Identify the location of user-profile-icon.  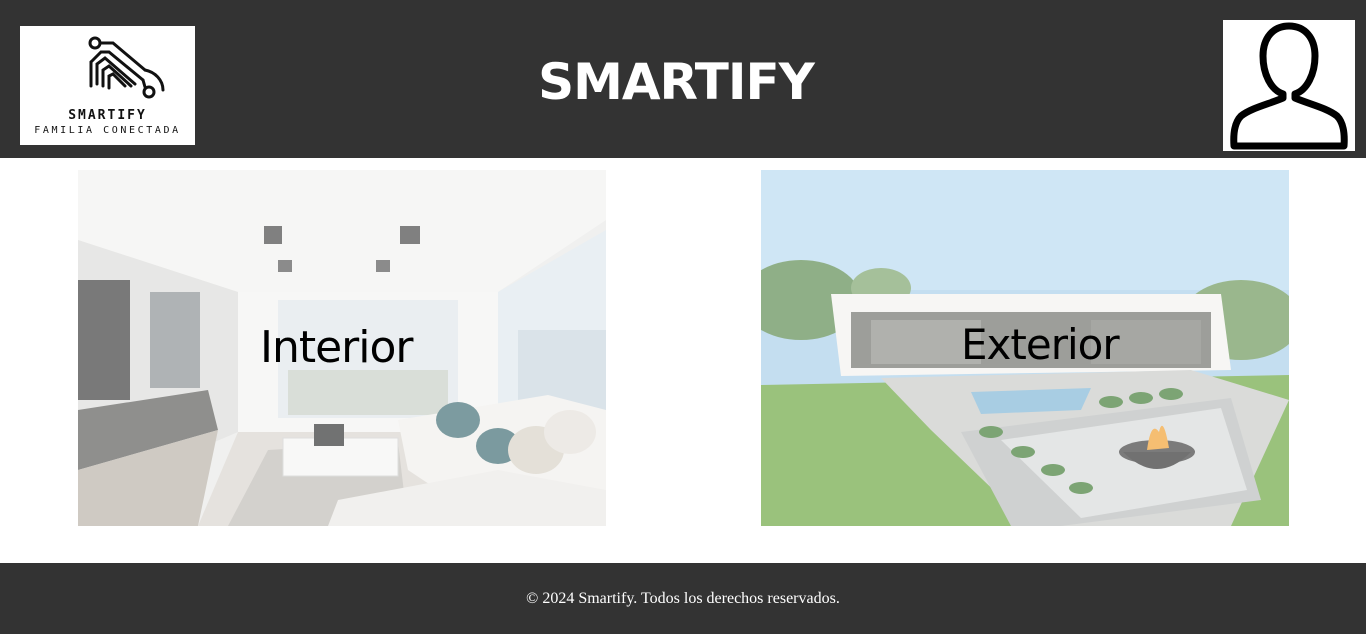
(1289, 86).